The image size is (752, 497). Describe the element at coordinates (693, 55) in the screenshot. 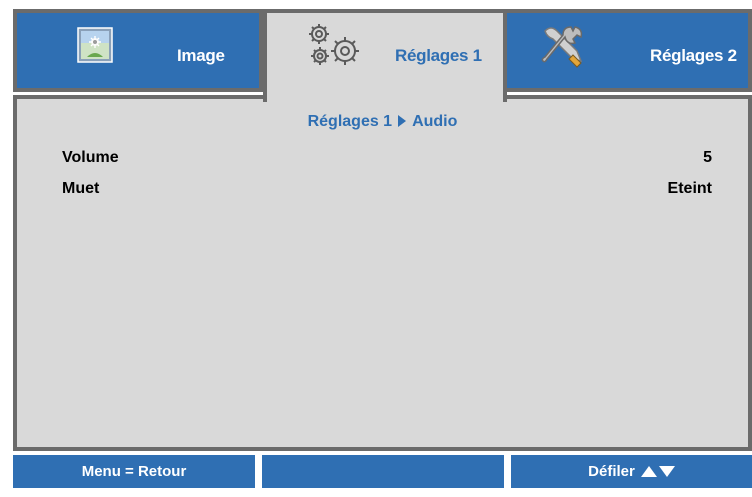

I see `tab-reglages2-label: Réglages 2` at that location.